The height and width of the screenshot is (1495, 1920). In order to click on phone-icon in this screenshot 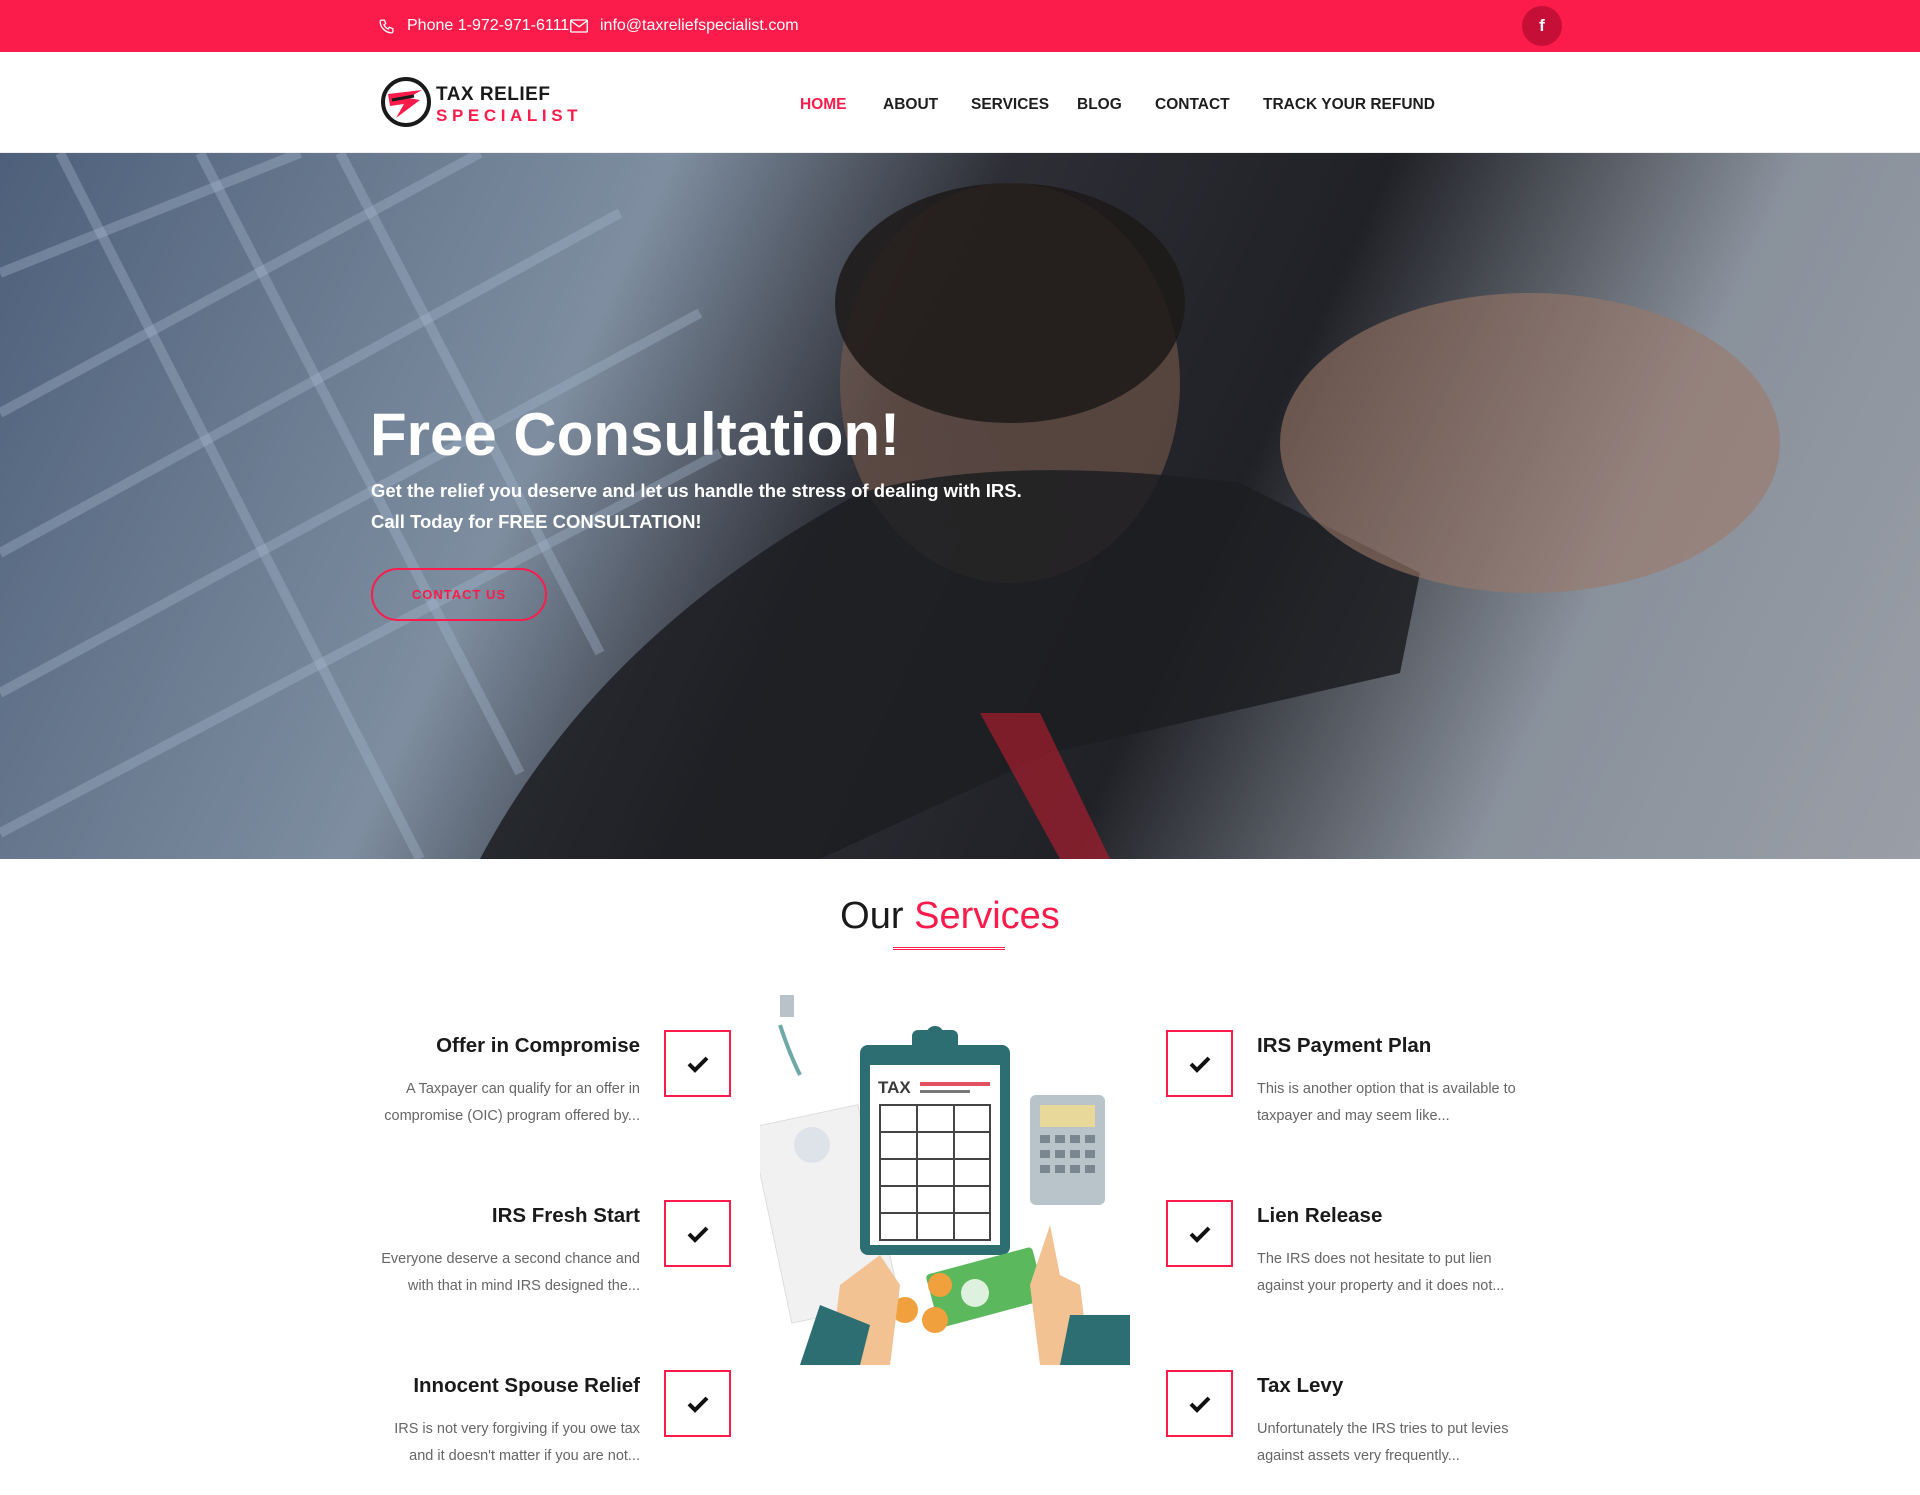, I will do `click(386, 26)`.